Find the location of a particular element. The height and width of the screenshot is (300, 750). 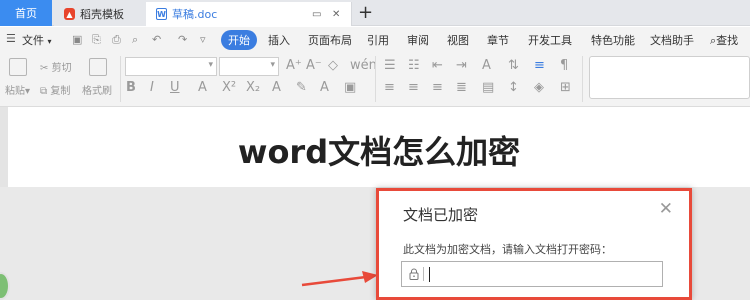

chinese-layout-icon: A is located at coordinates (486, 65).